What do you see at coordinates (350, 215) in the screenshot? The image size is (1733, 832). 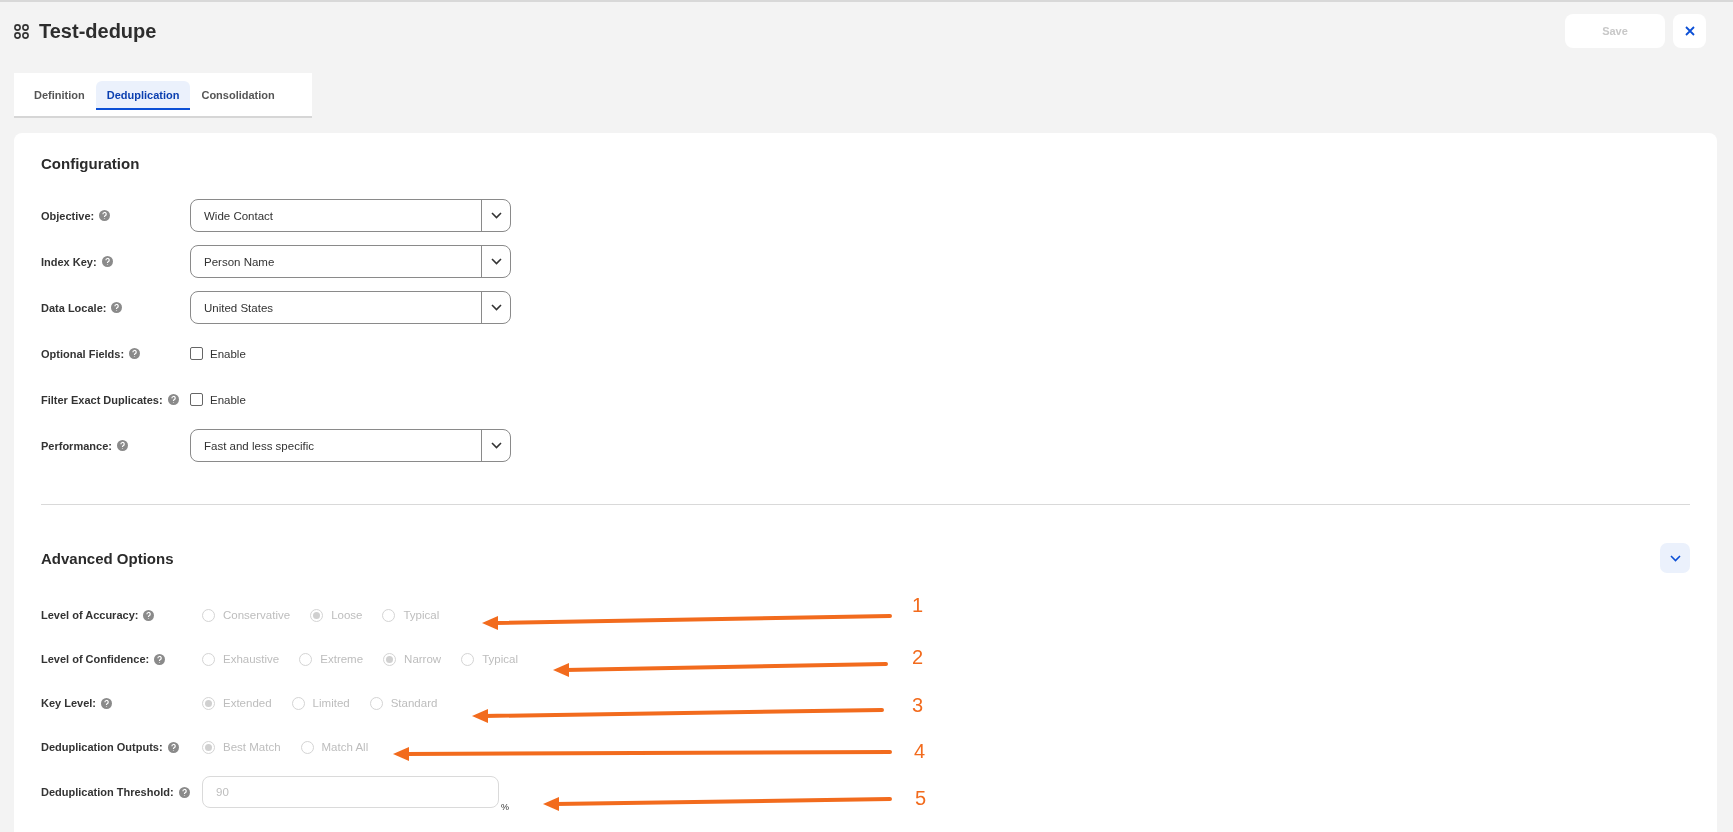 I see `dropdown: Wide Contact` at bounding box center [350, 215].